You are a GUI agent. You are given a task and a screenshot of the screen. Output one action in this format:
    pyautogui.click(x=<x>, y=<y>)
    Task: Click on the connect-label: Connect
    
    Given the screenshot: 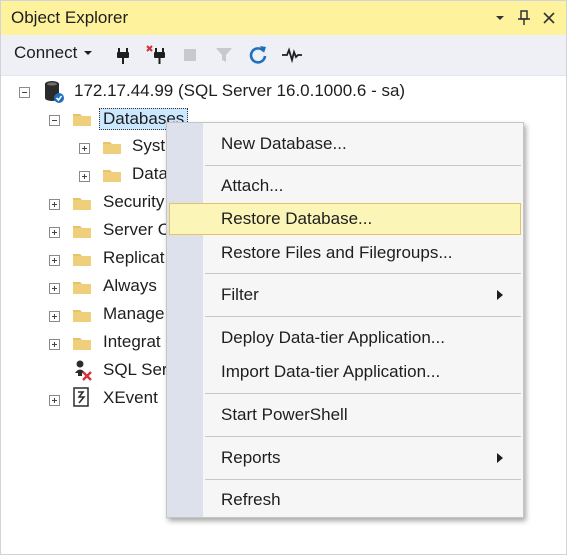 What is the action you would take?
    pyautogui.click(x=46, y=52)
    